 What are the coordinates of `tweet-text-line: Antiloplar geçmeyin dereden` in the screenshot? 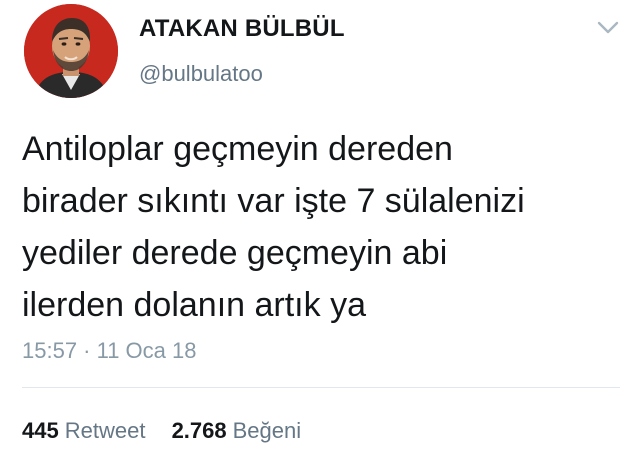 It's located at (237, 149).